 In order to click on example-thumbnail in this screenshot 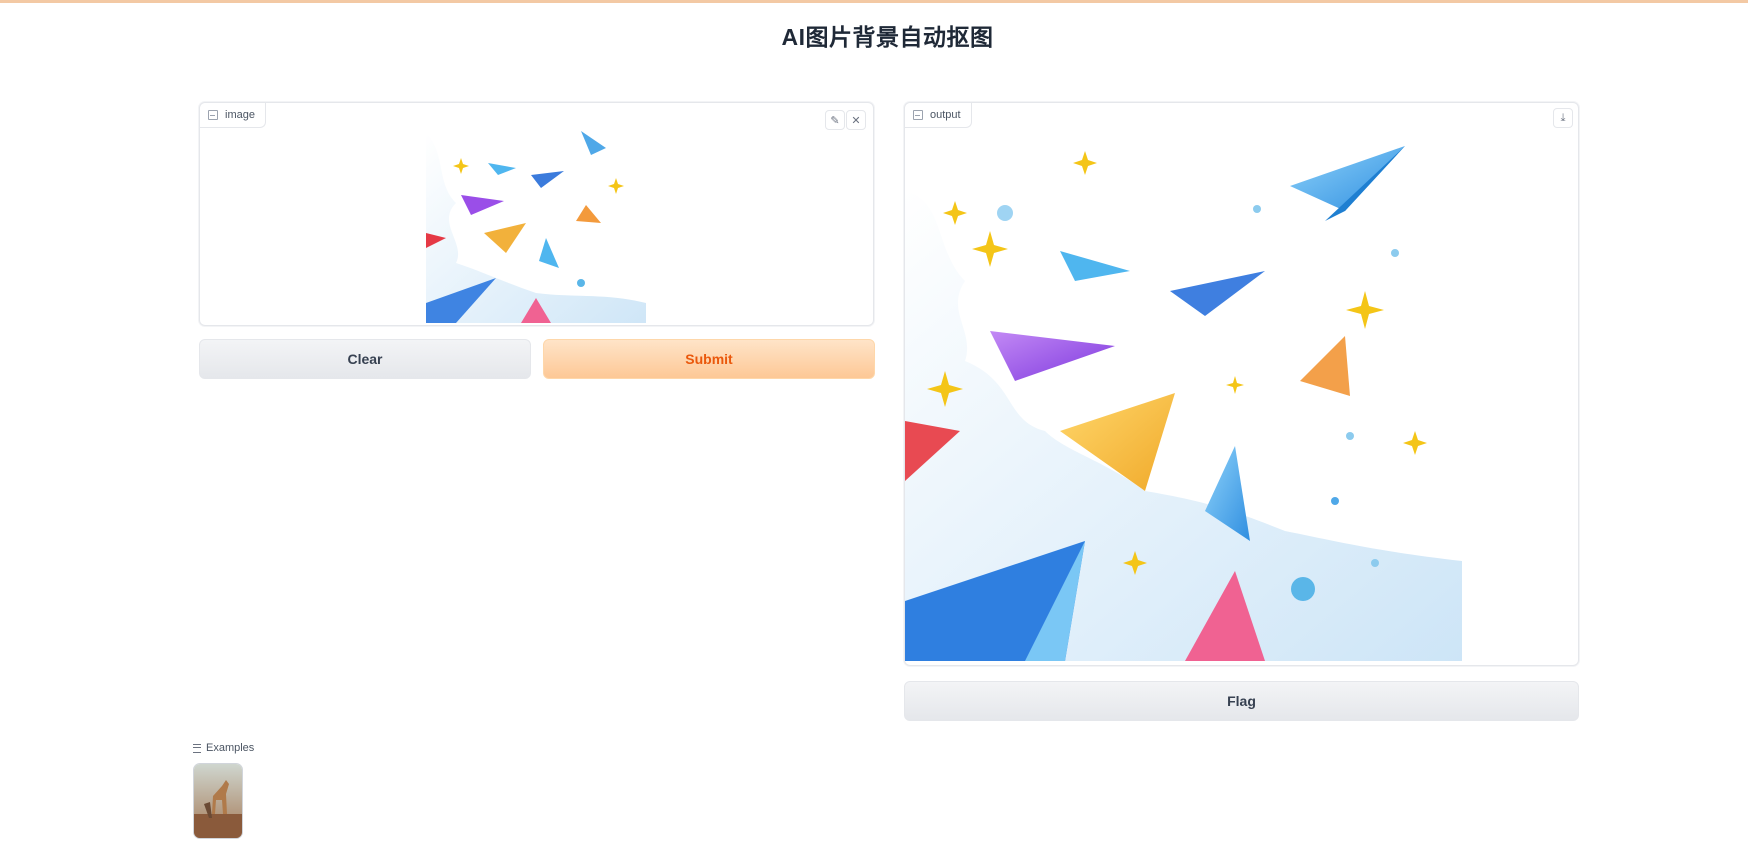, I will do `click(218, 801)`.